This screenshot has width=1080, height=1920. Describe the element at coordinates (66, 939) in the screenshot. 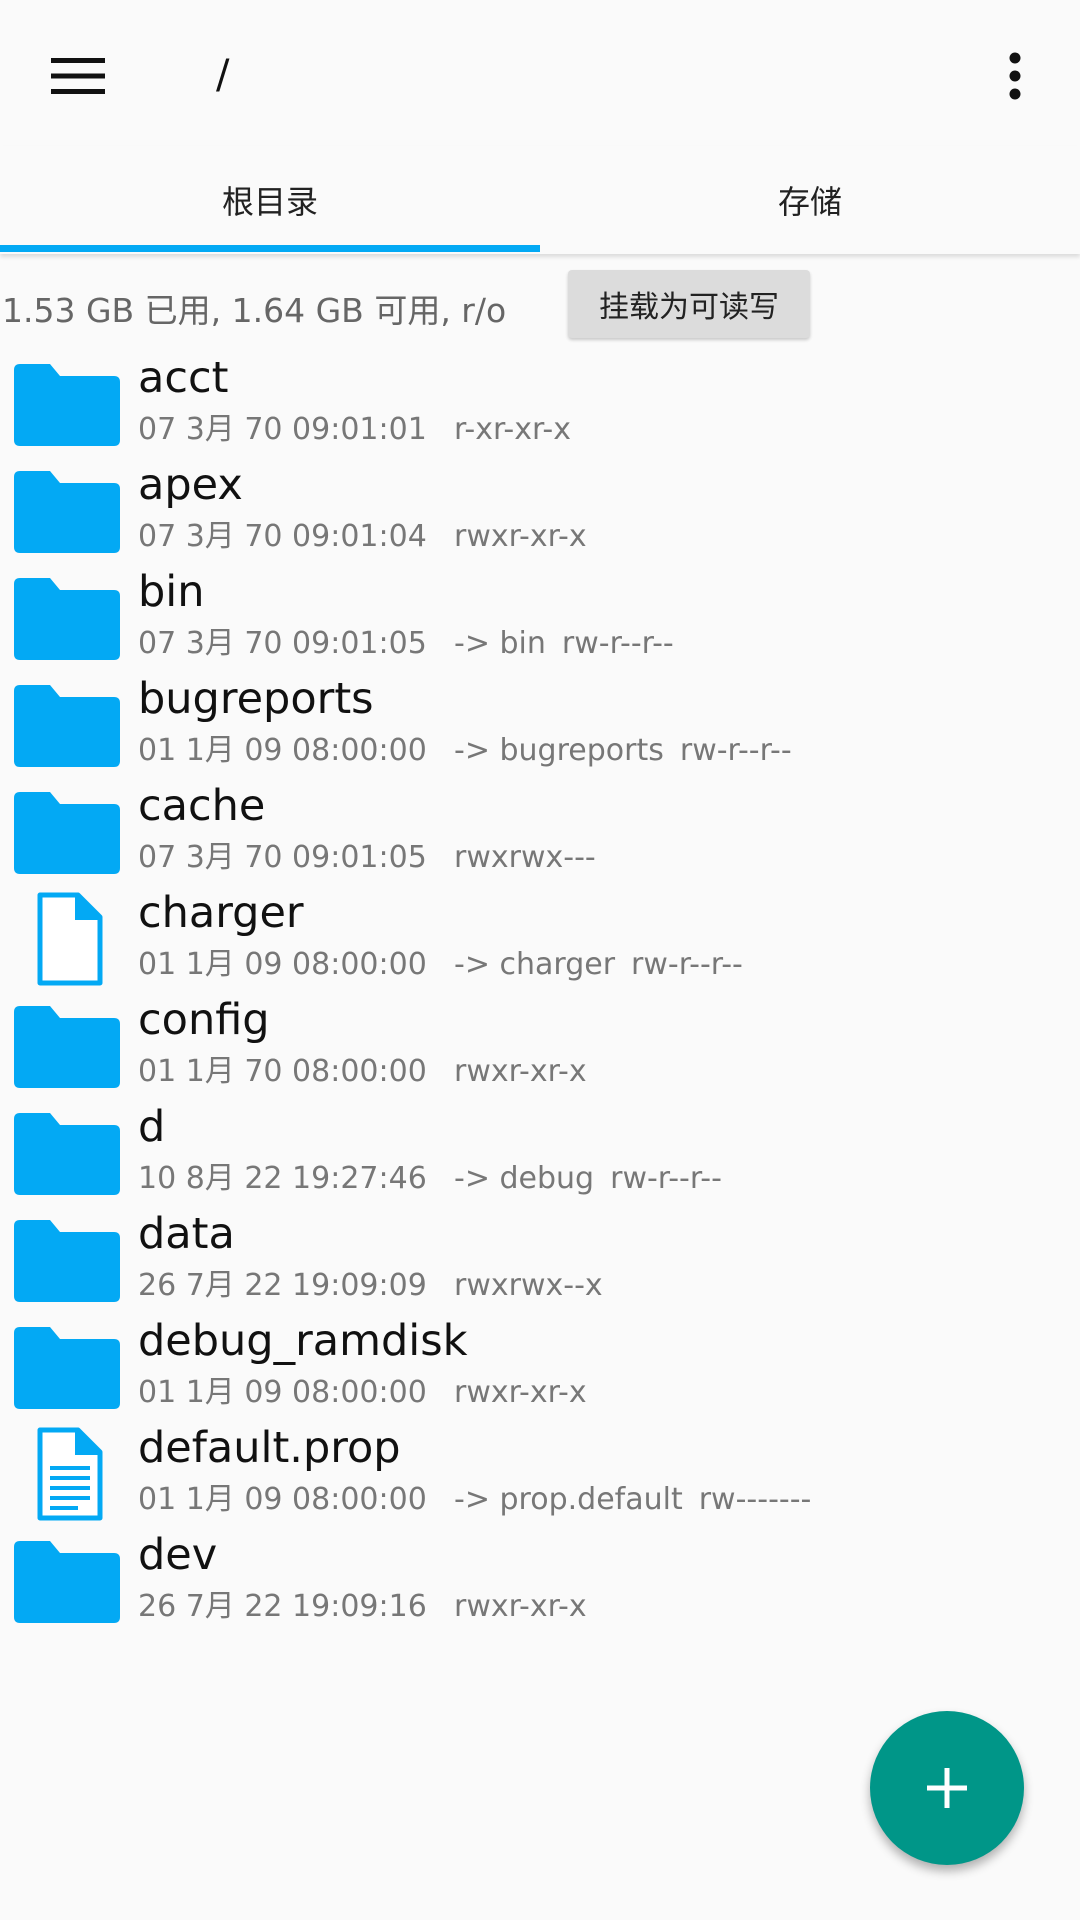

I see `file-icon` at that location.